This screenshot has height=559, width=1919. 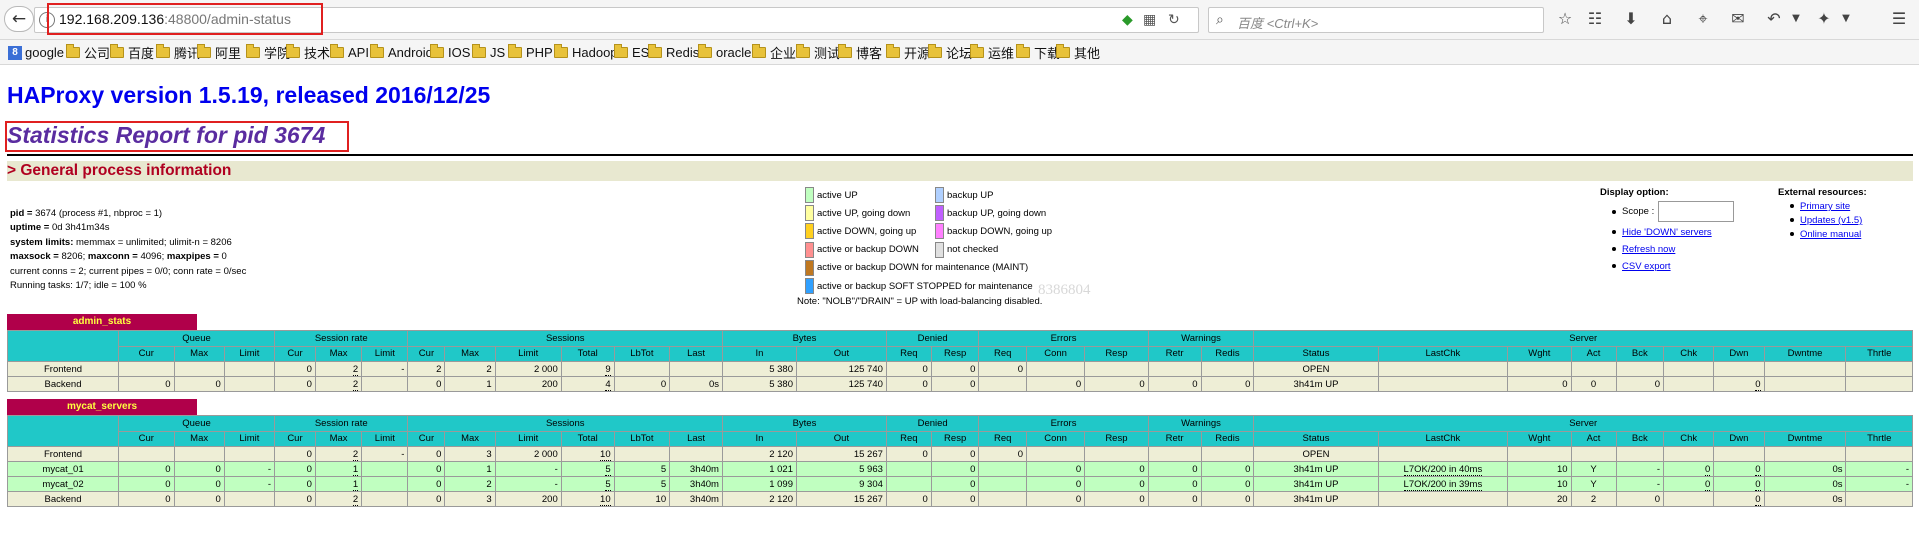 I want to click on bookmark-item: 博客, so click(x=860, y=52).